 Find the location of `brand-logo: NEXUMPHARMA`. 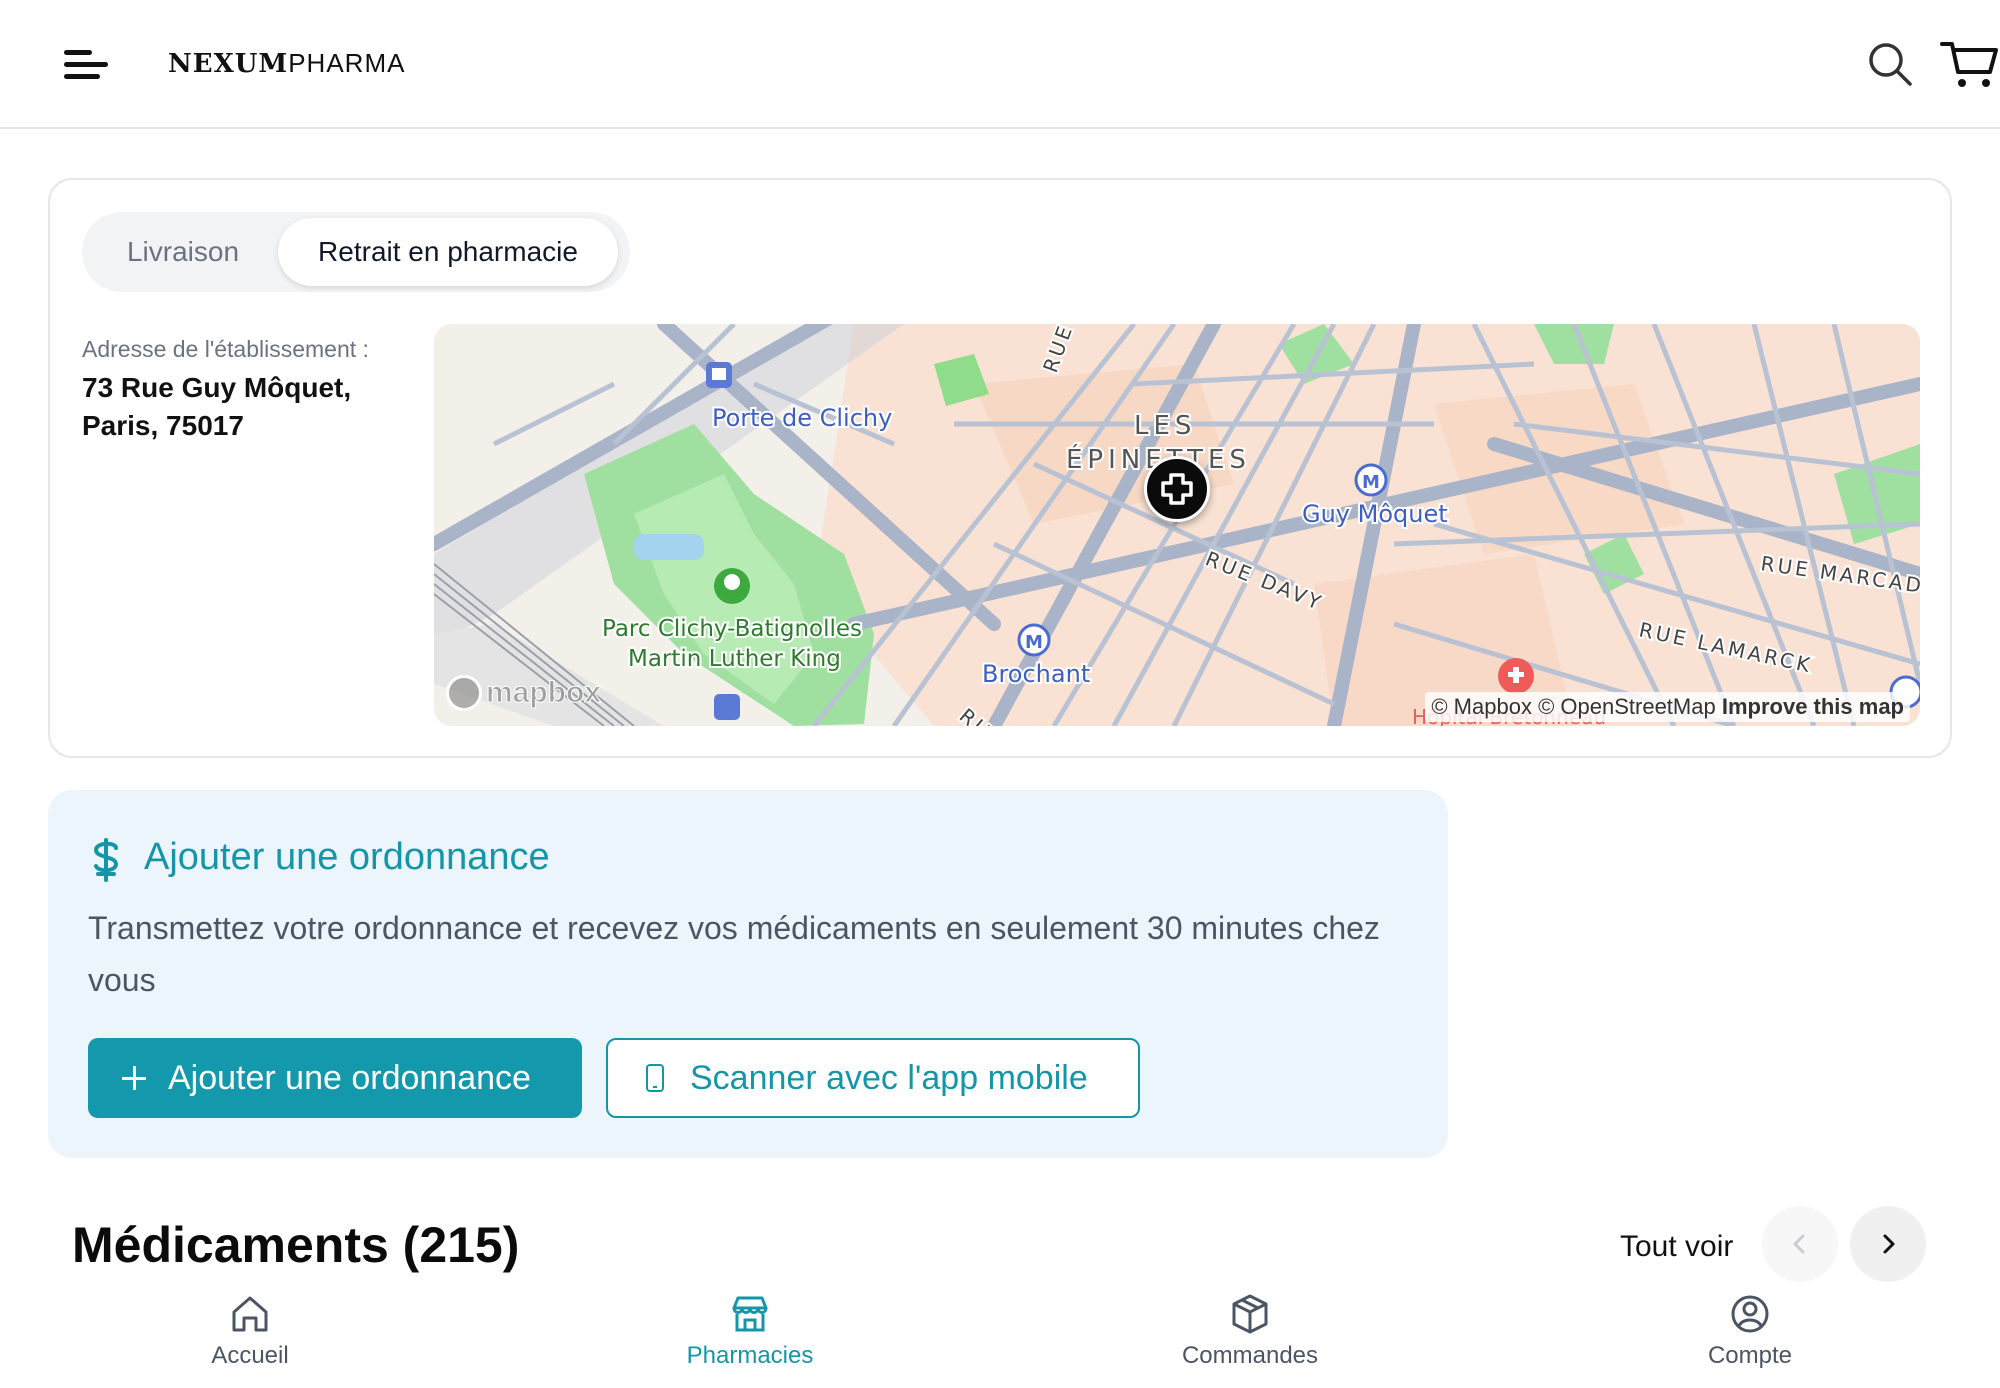

brand-logo: NEXUMPHARMA is located at coordinates (286, 63).